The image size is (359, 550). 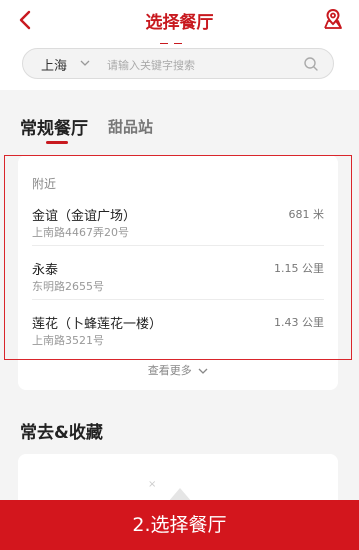 I want to click on title-decoration, so click(x=180, y=51).